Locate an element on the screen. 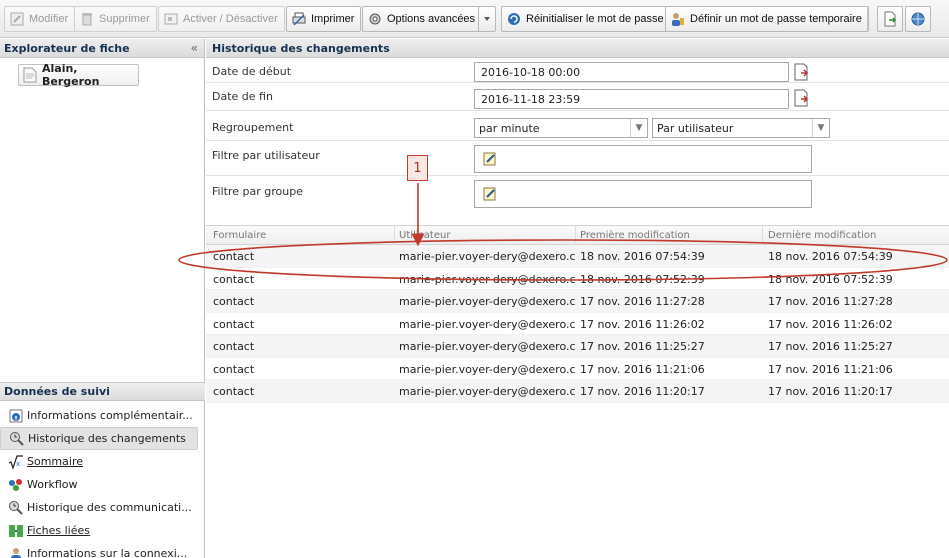 The image size is (949, 558). column-header-last-modification: Dernière modification is located at coordinates (822, 235).